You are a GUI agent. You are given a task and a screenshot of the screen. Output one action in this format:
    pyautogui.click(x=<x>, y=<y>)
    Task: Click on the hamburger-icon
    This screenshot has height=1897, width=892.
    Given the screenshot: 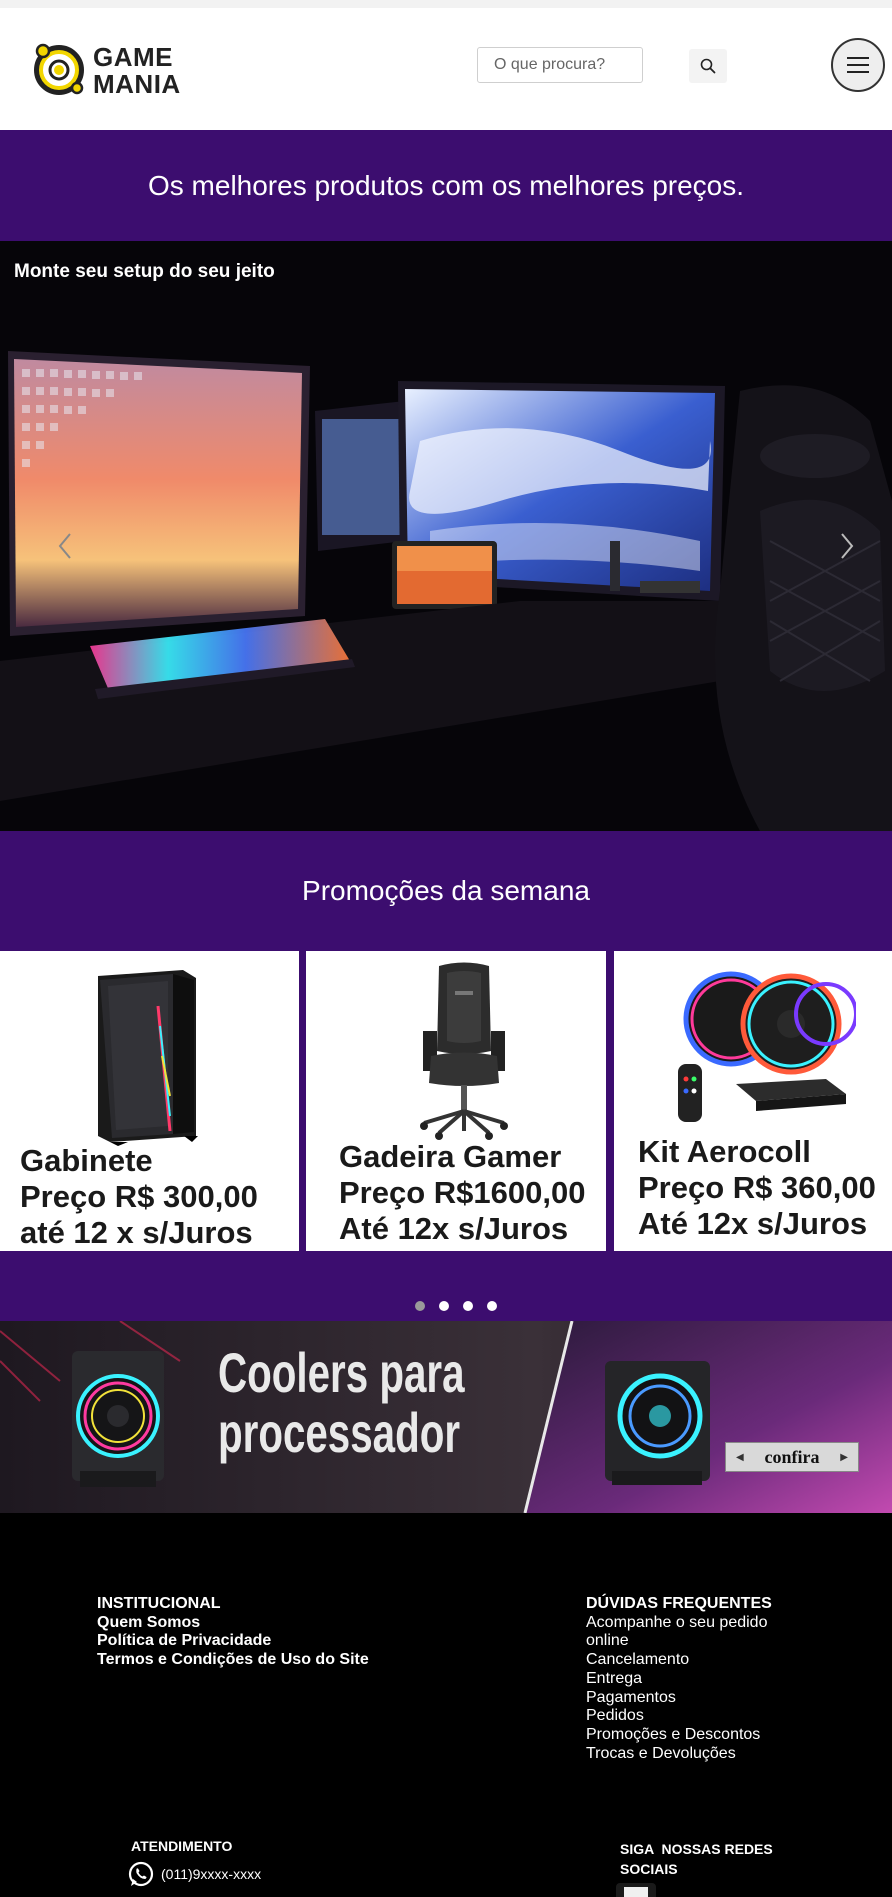 What is the action you would take?
    pyautogui.click(x=858, y=65)
    